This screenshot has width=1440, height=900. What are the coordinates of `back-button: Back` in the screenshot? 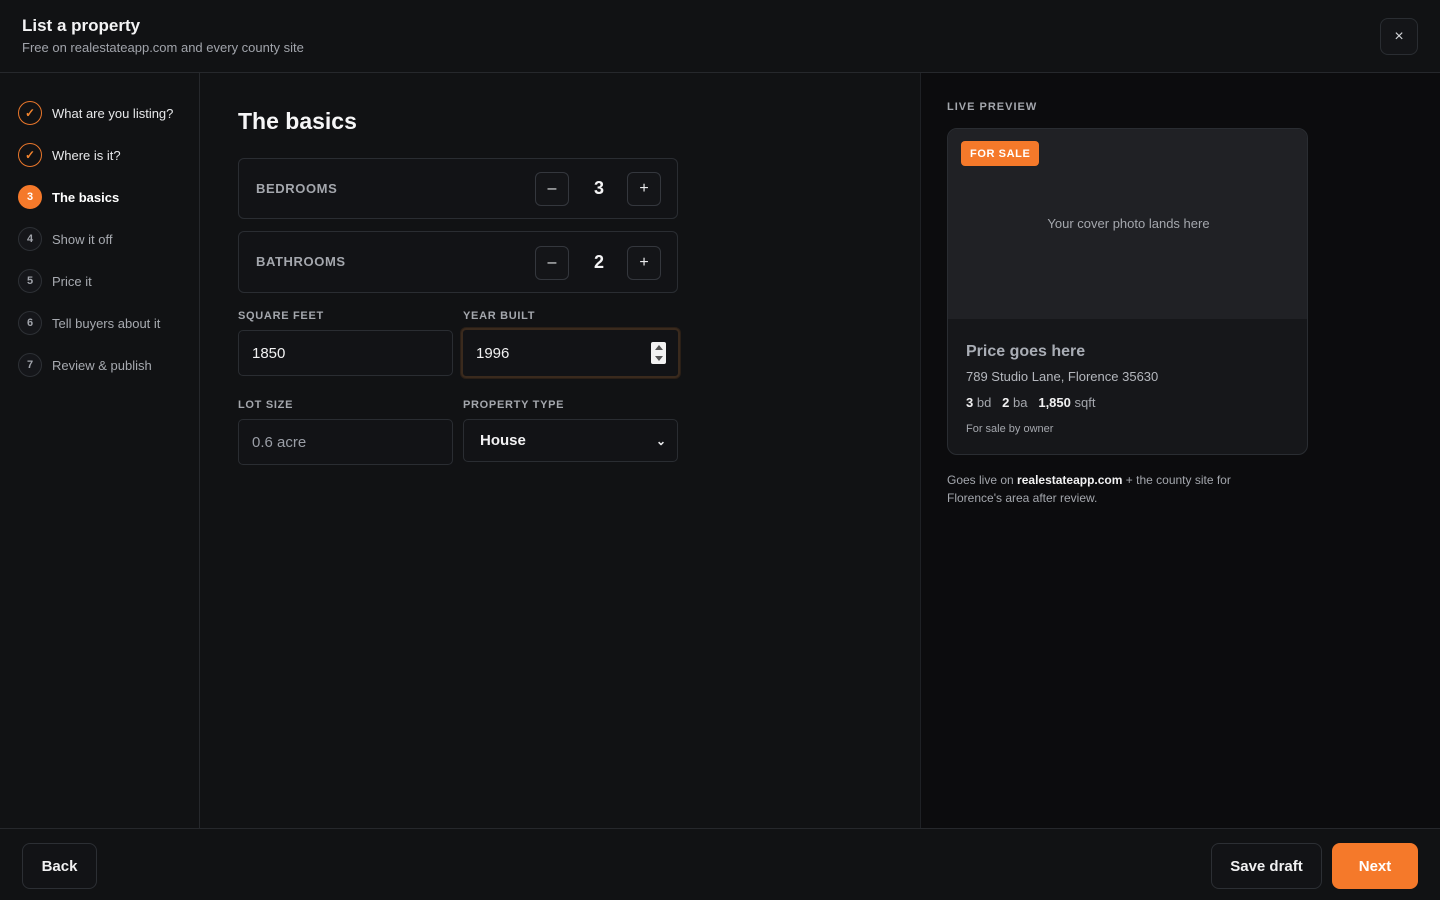 It's located at (59, 866).